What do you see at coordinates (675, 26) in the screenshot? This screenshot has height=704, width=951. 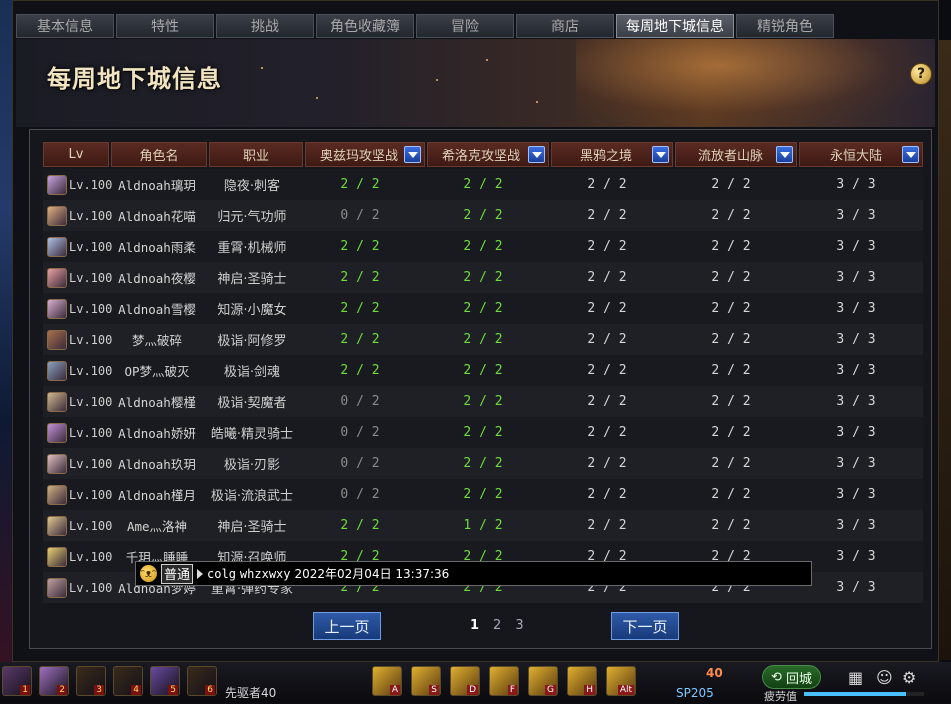 I see `tab-7: 每周地下城信息` at bounding box center [675, 26].